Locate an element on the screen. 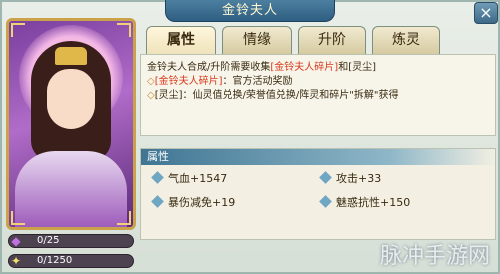 Image resolution: width=500 pixels, height=274 pixels. gem-icon: ◆ is located at coordinates (16, 241).